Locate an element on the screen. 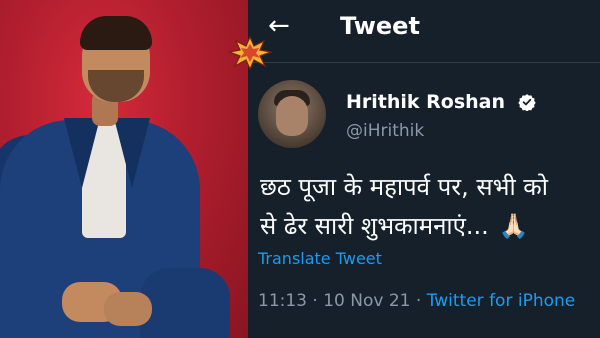  tweet-meta: 11:13 · 10 Nov 21 · Twitter for iPhone is located at coordinates (416, 301).